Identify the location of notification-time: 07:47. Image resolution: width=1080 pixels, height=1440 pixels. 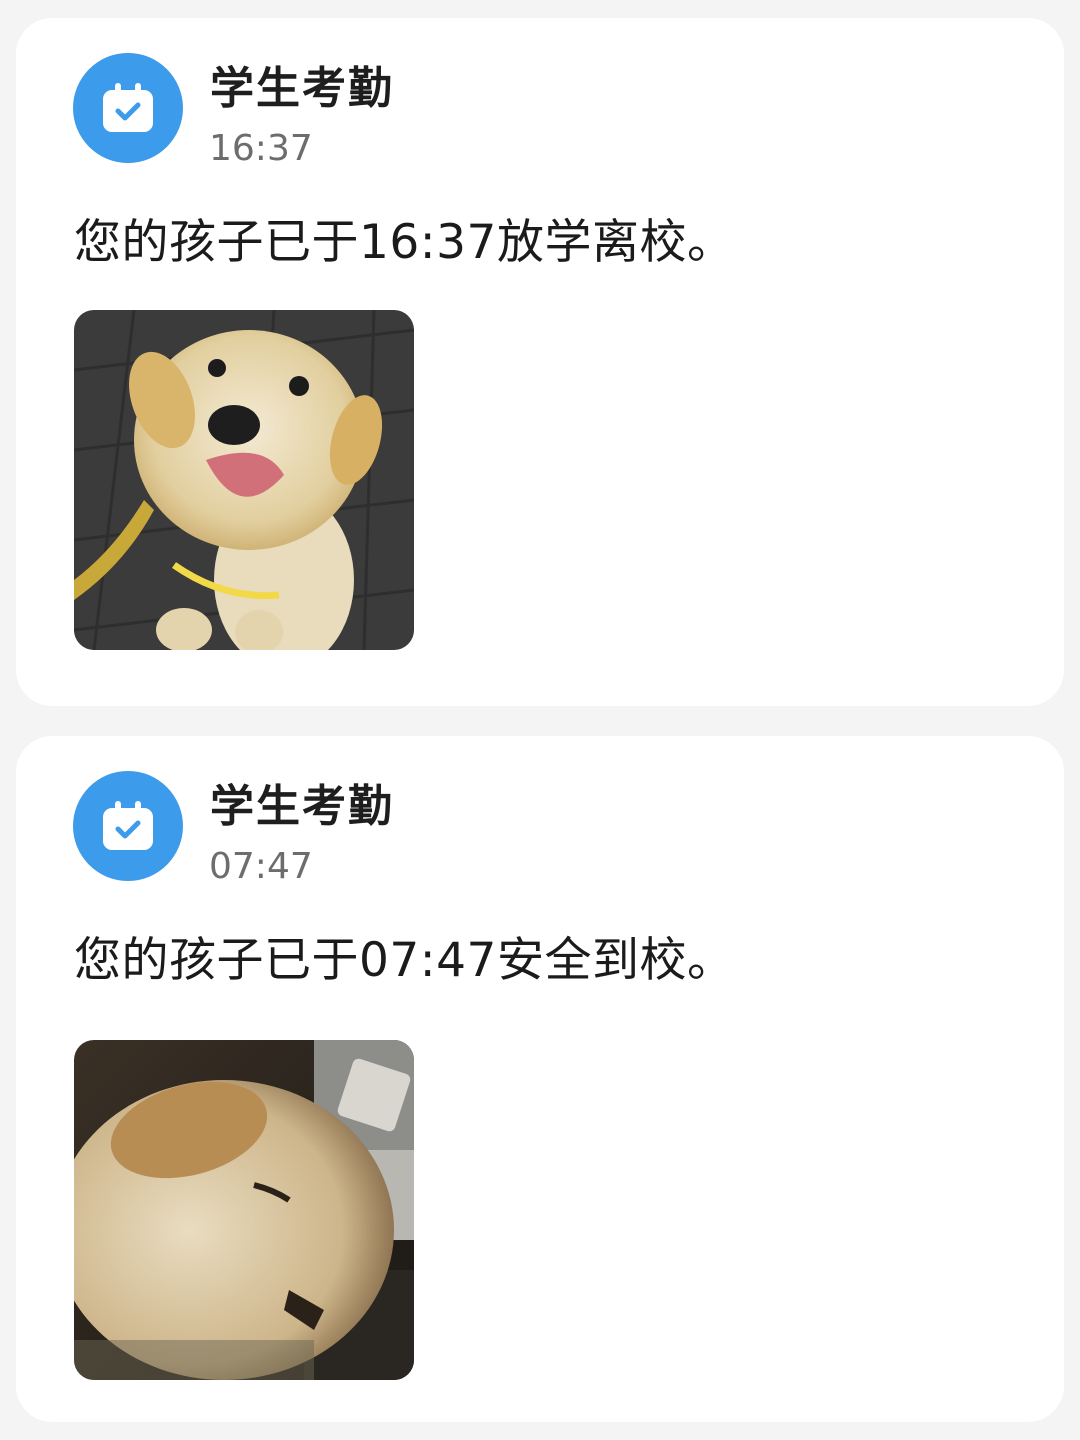
(261, 866).